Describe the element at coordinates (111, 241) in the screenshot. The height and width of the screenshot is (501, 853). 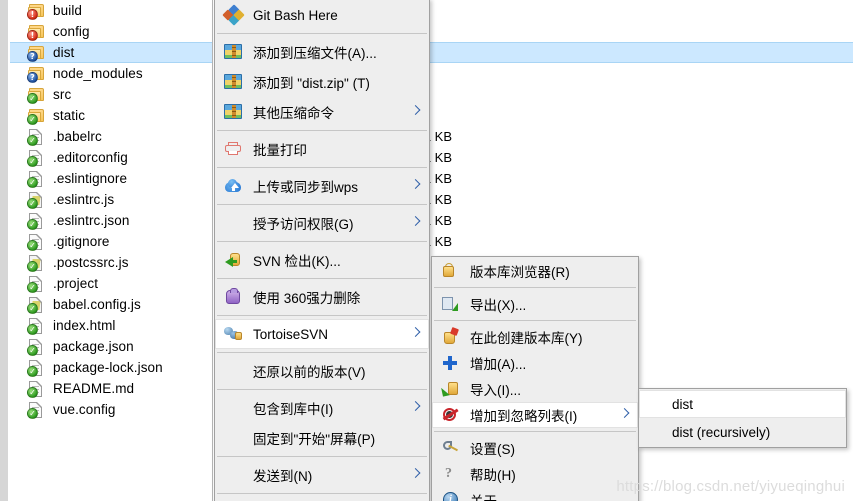
I see `file-list-item: ✓ .gitignore` at that location.